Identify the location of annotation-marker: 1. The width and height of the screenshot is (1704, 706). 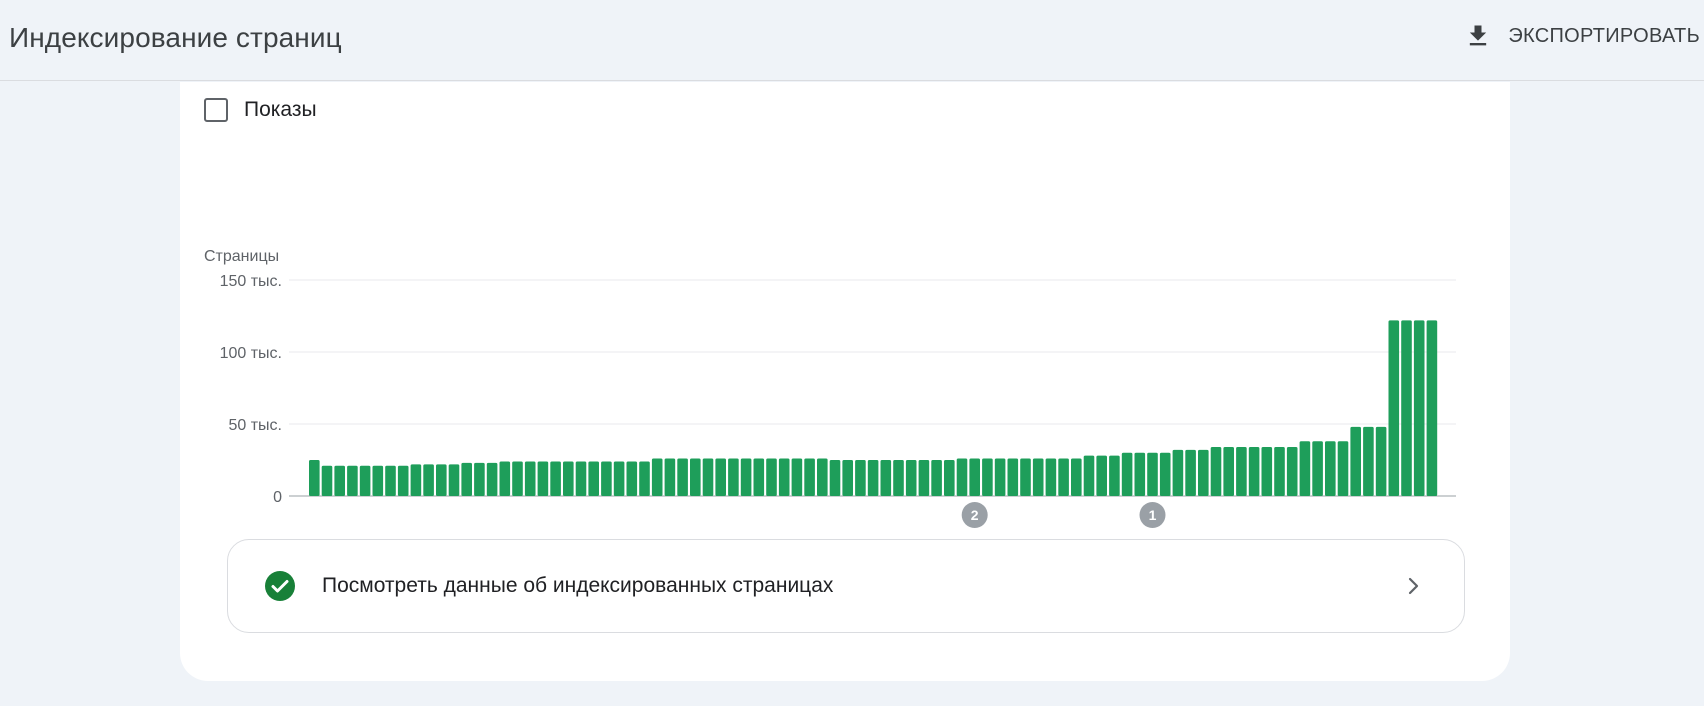
(1152, 515).